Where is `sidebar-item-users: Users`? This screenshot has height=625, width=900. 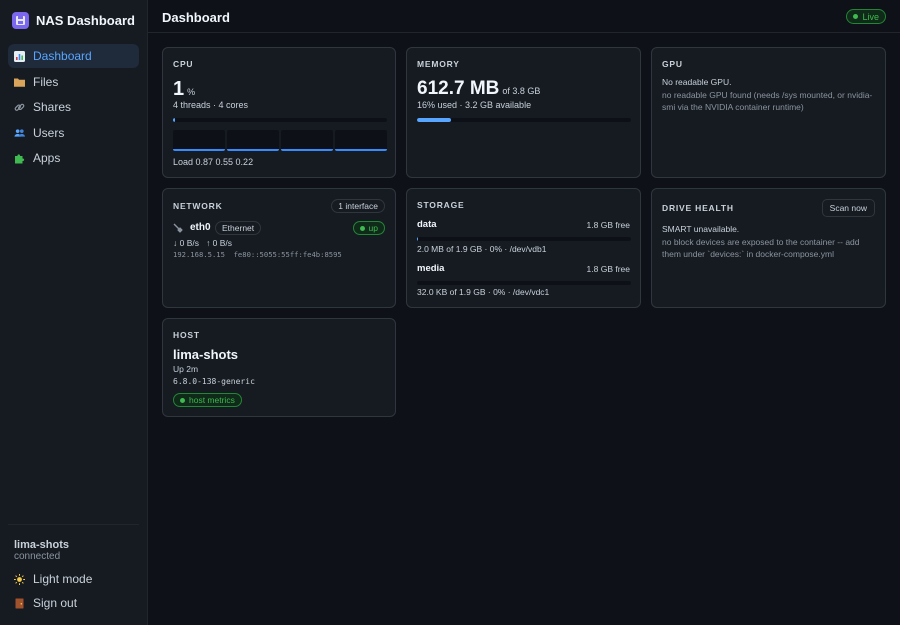 sidebar-item-users: Users is located at coordinates (73, 133).